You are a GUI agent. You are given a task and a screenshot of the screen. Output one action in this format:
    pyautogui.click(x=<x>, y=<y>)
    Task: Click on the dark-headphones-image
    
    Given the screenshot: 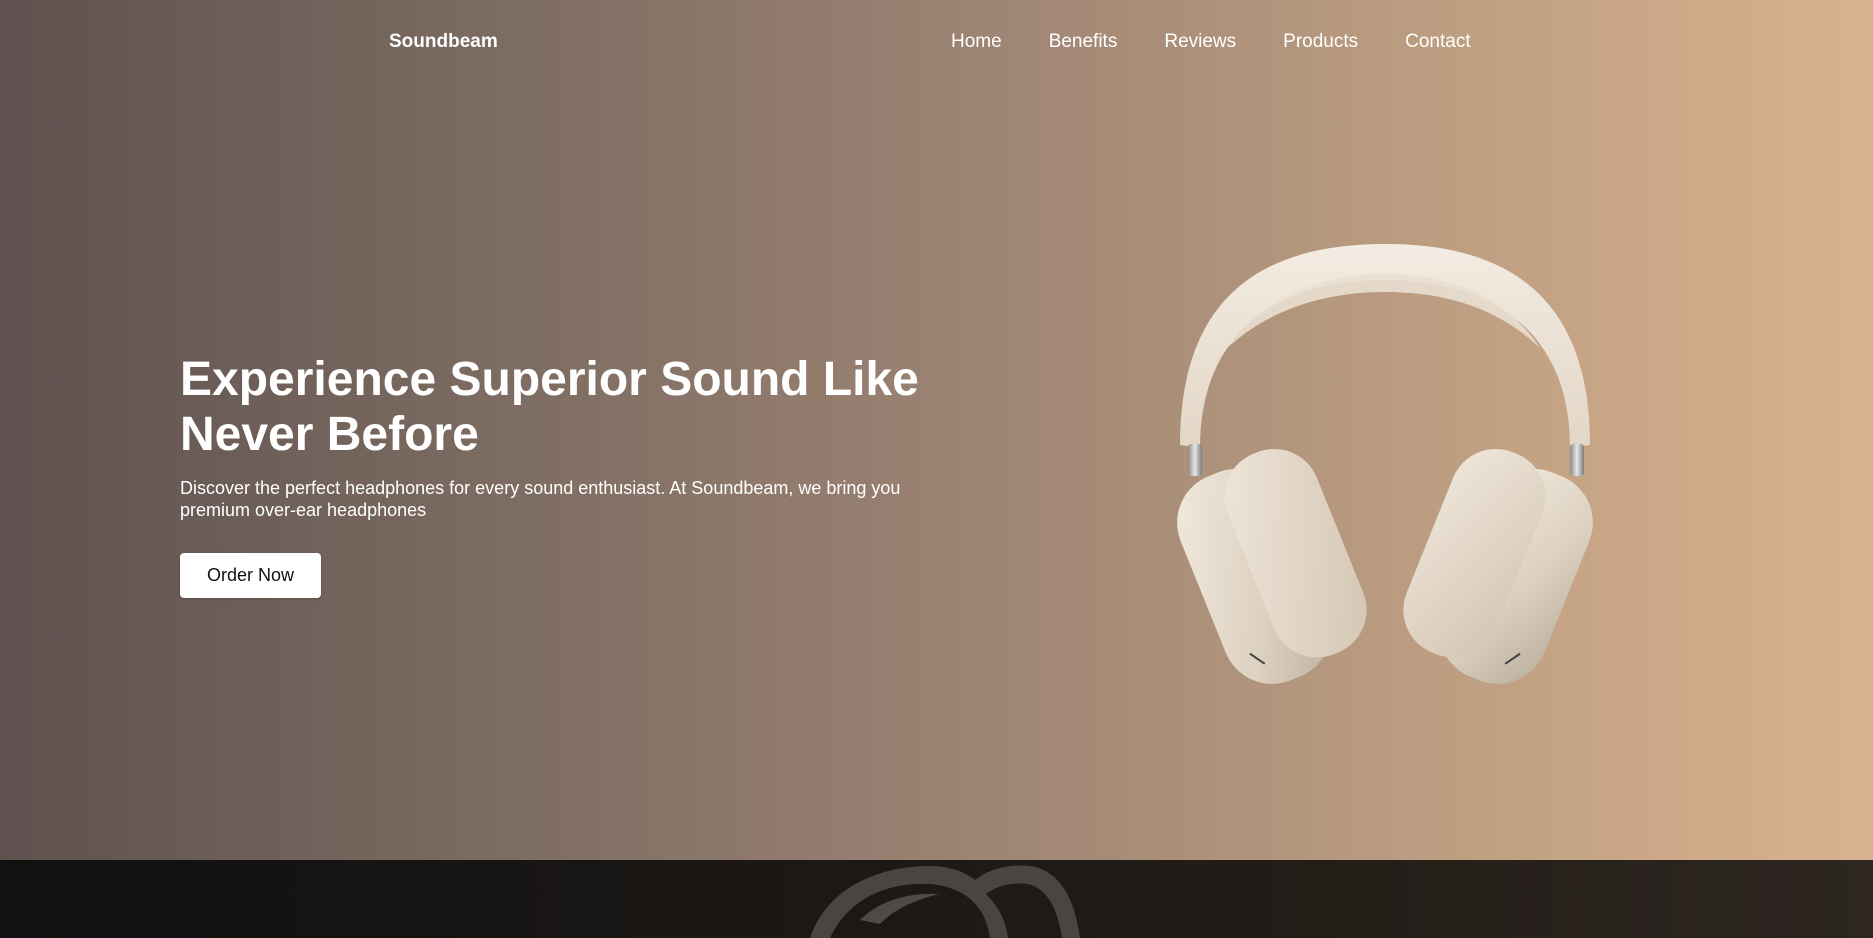 What is the action you would take?
    pyautogui.click(x=945, y=901)
    